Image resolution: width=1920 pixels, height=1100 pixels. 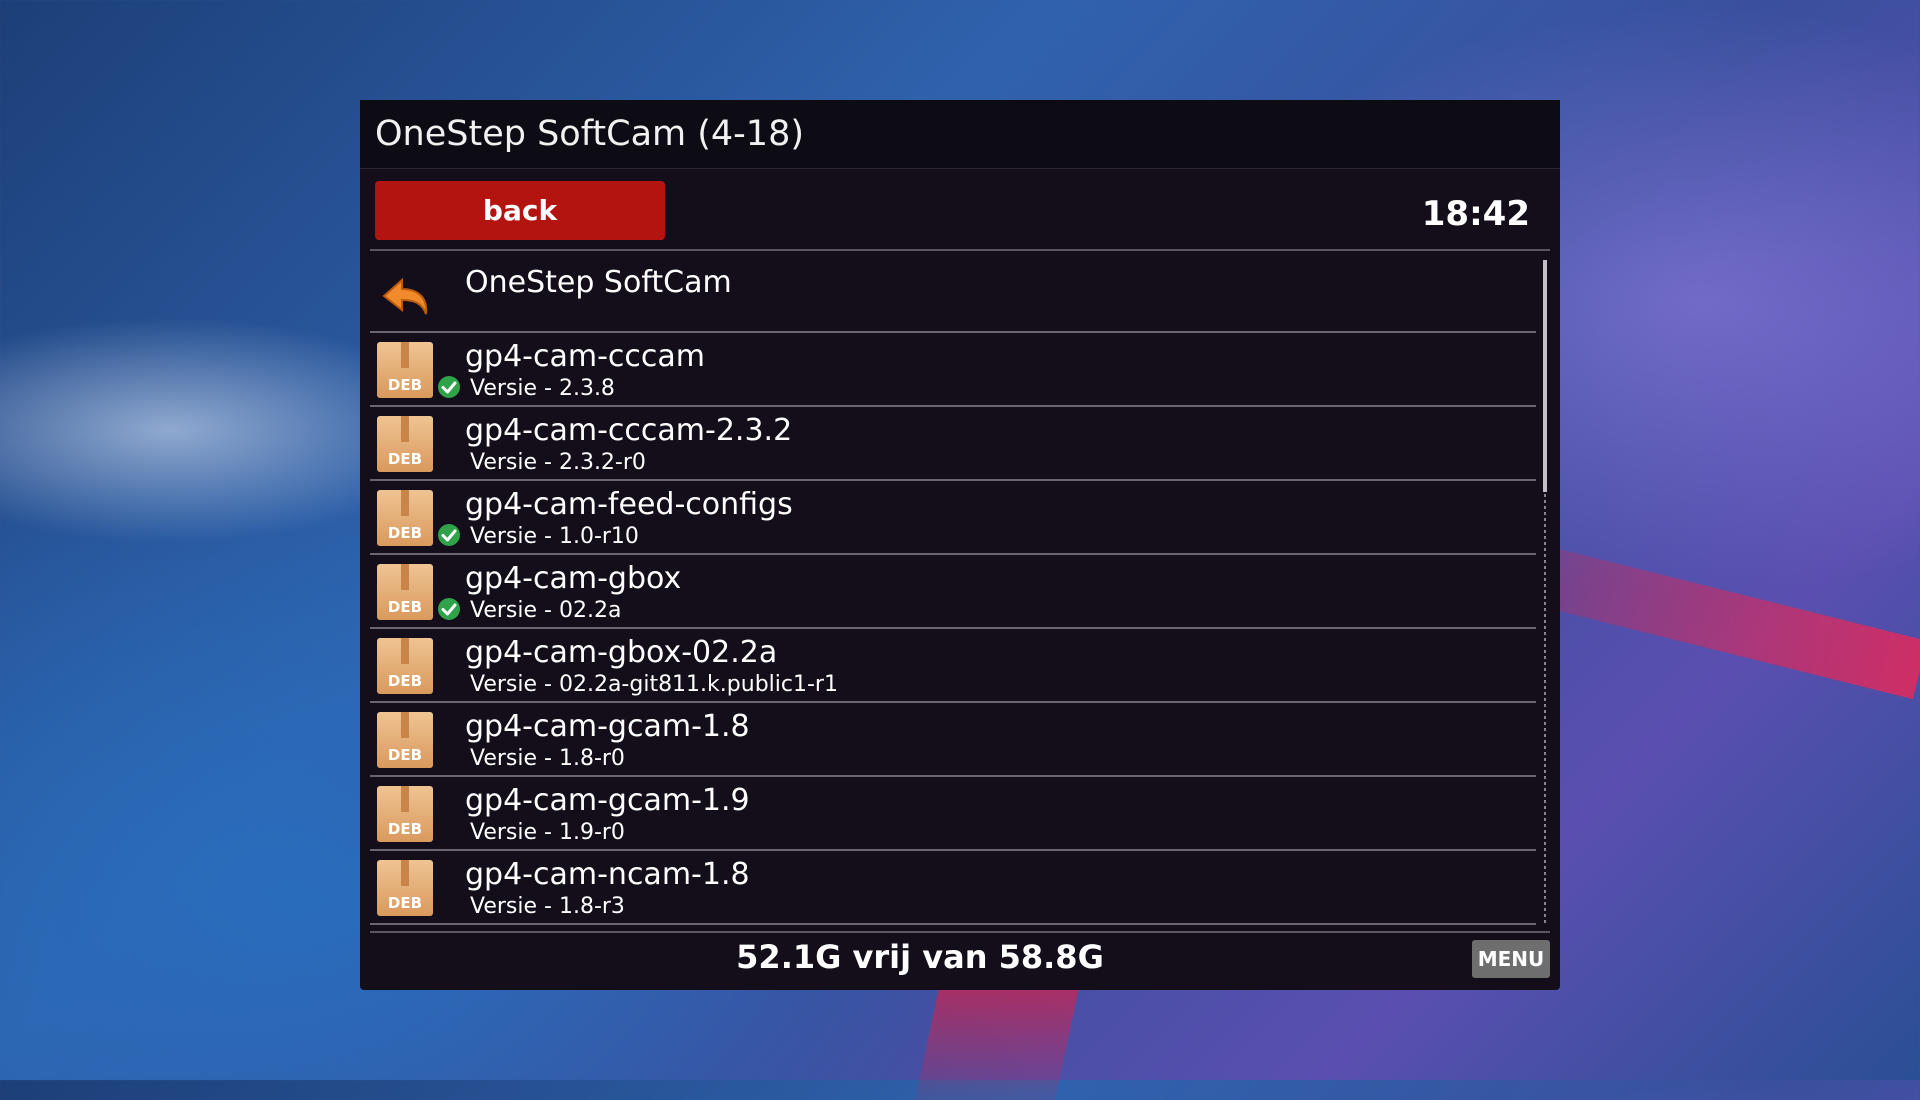 What do you see at coordinates (547, 832) in the screenshot?
I see `package-version: Versie - 1.9-r0` at bounding box center [547, 832].